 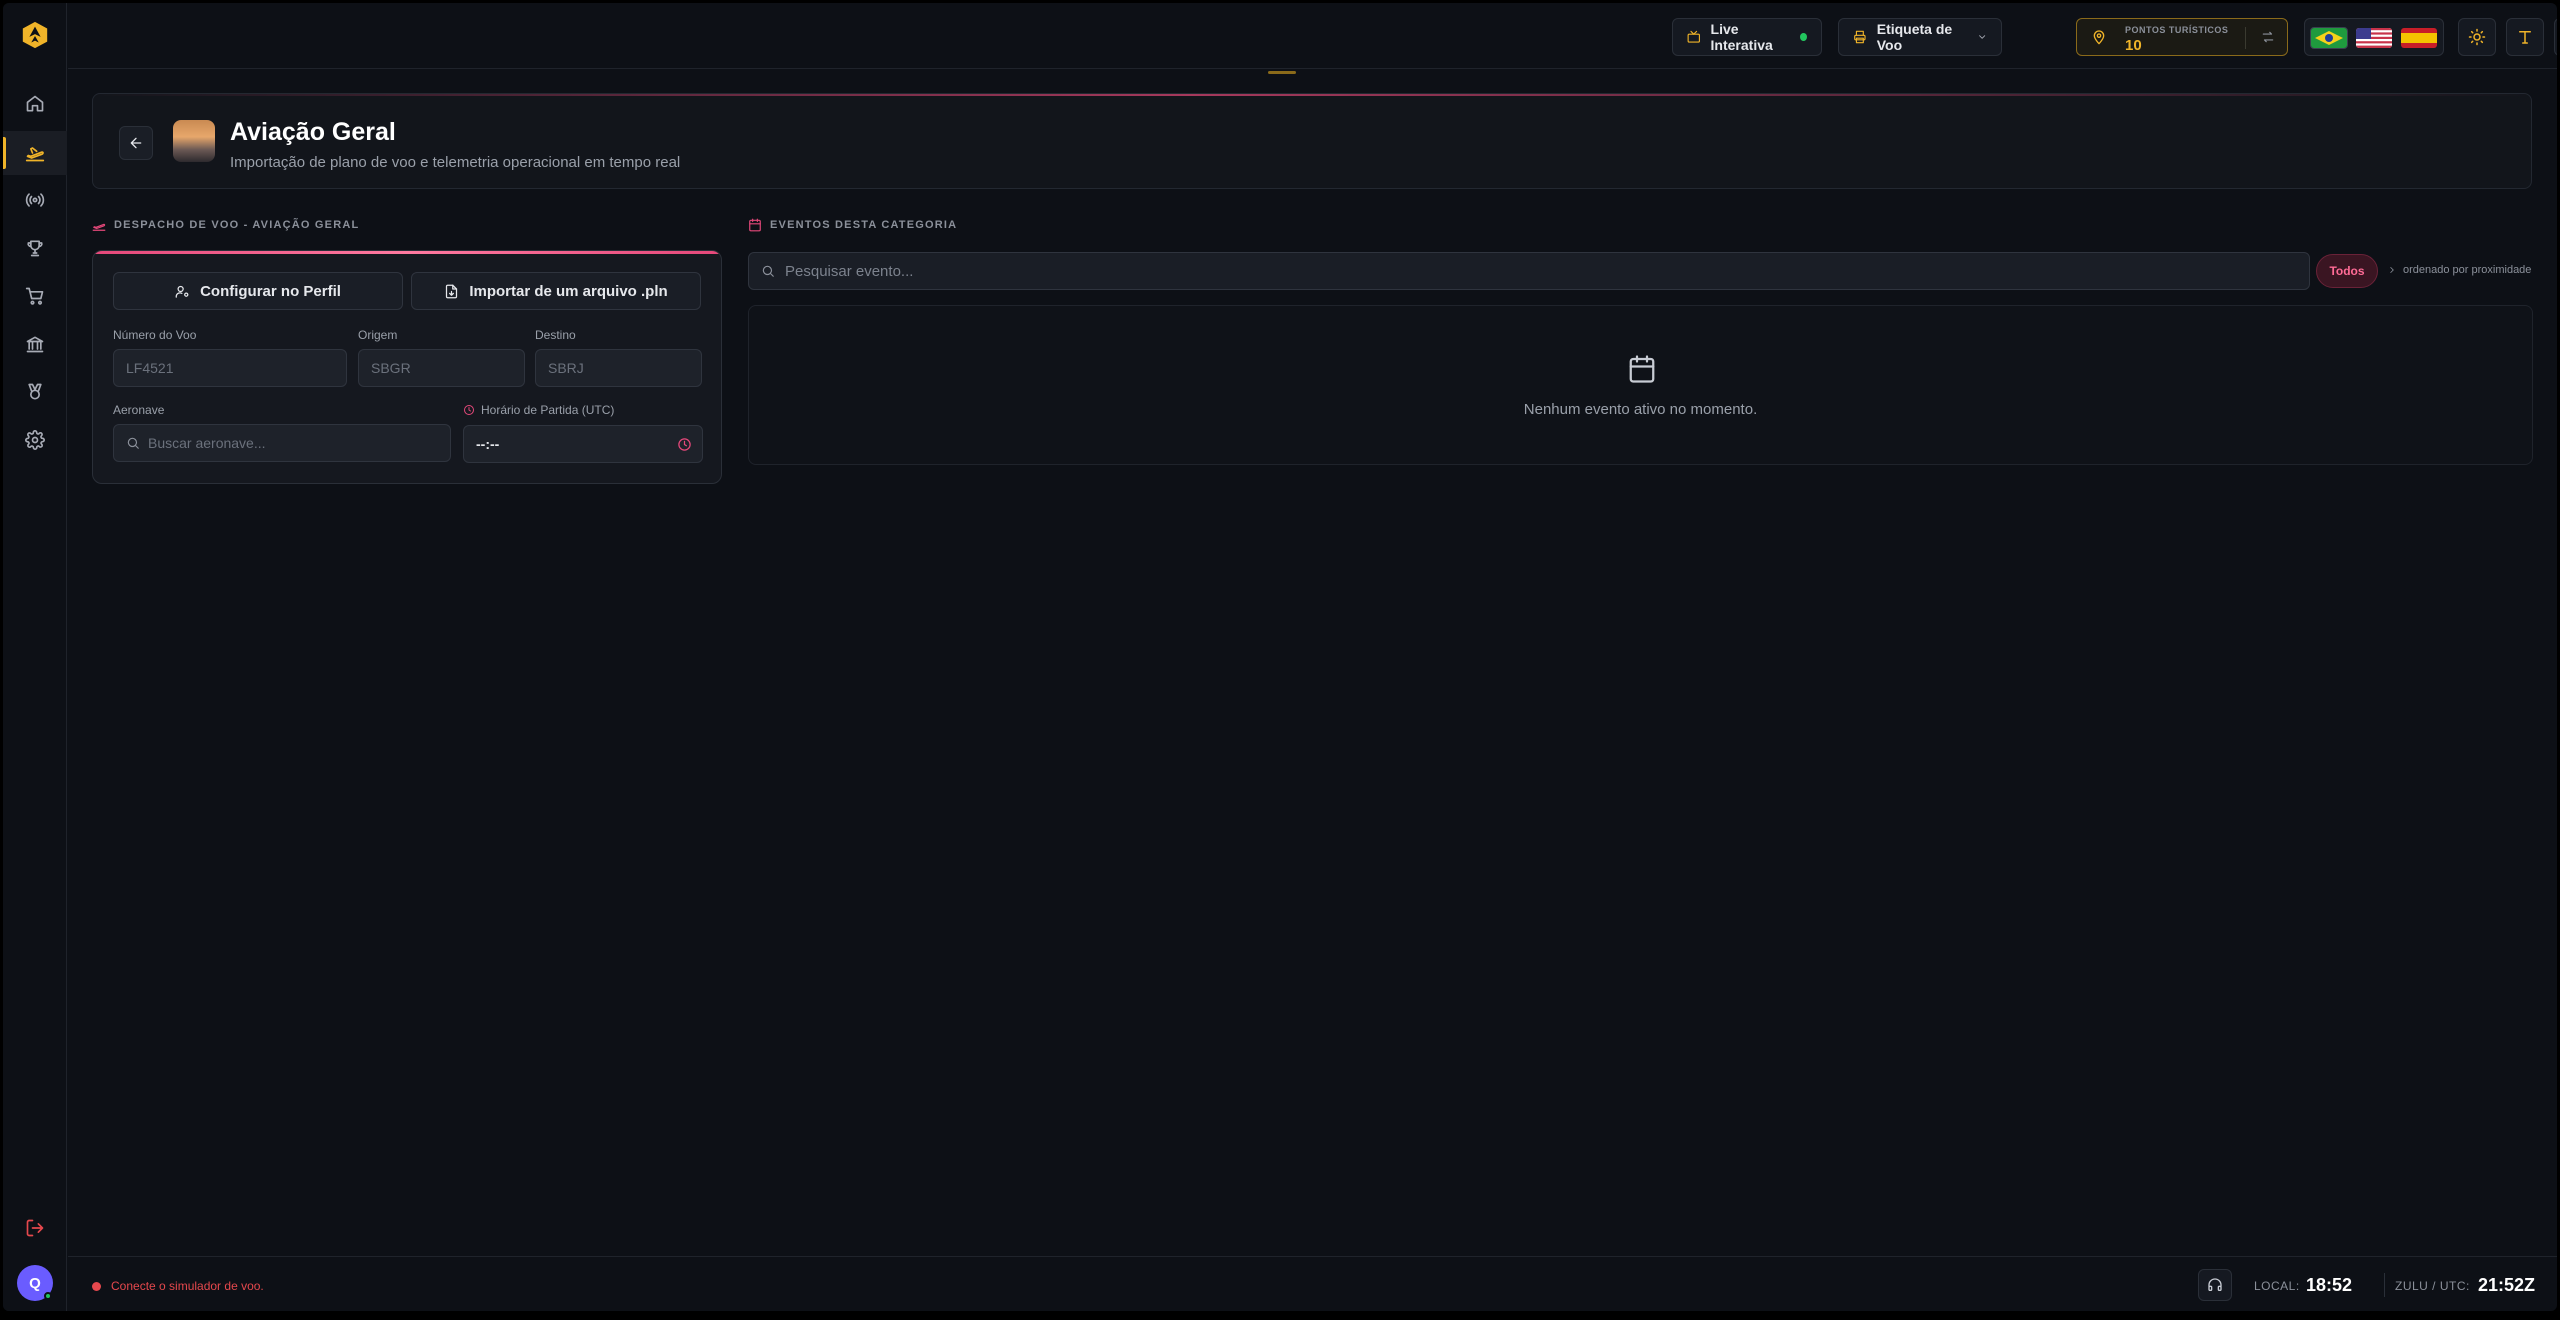 I want to click on sidebar-item-flight, so click(x=35, y=153).